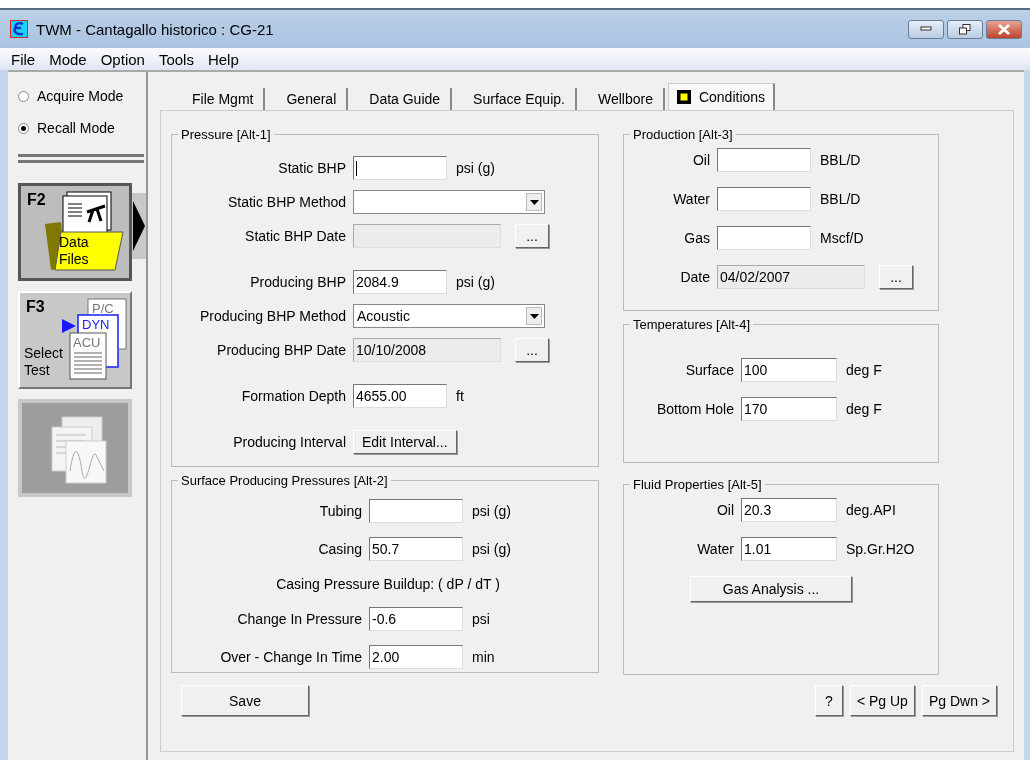 Image resolution: width=1030 pixels, height=763 pixels. Describe the element at coordinates (19, 29) in the screenshot. I see `app-icon` at that location.